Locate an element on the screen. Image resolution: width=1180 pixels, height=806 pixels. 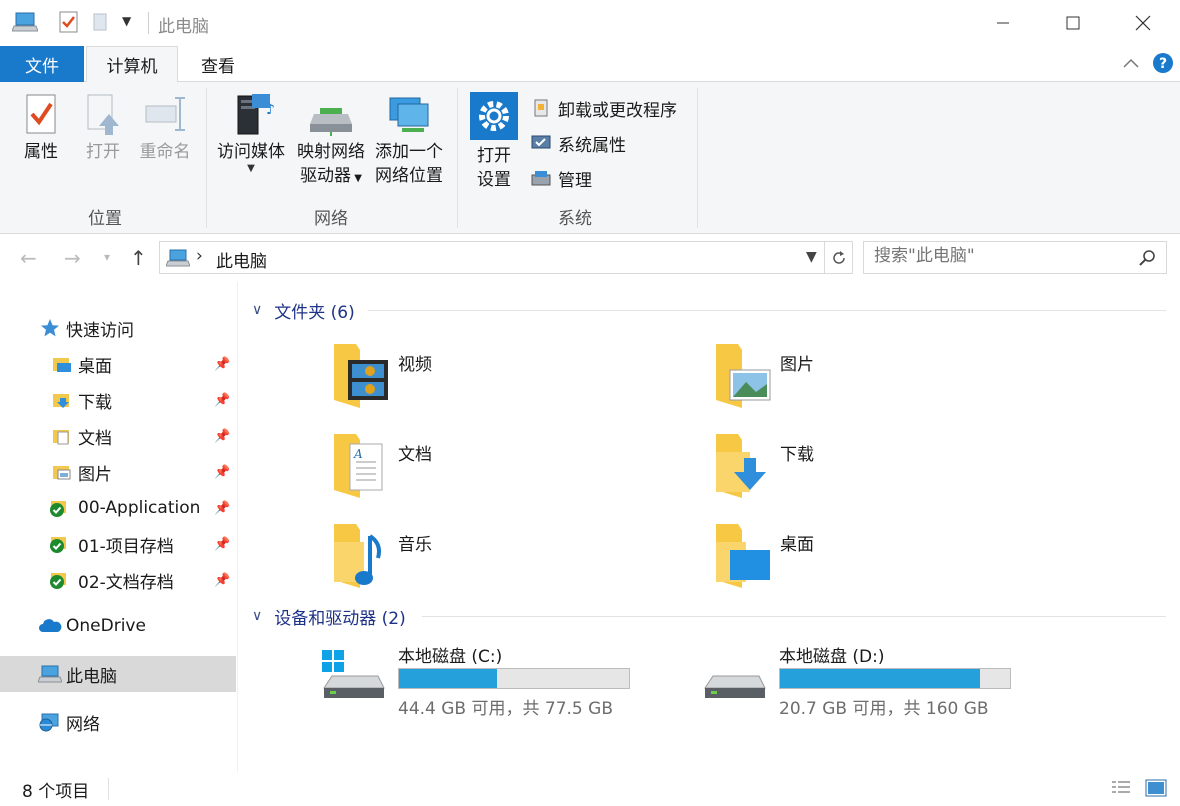
uninstall-programs-button: 卸载或更改程序 is located at coordinates (603, 108).